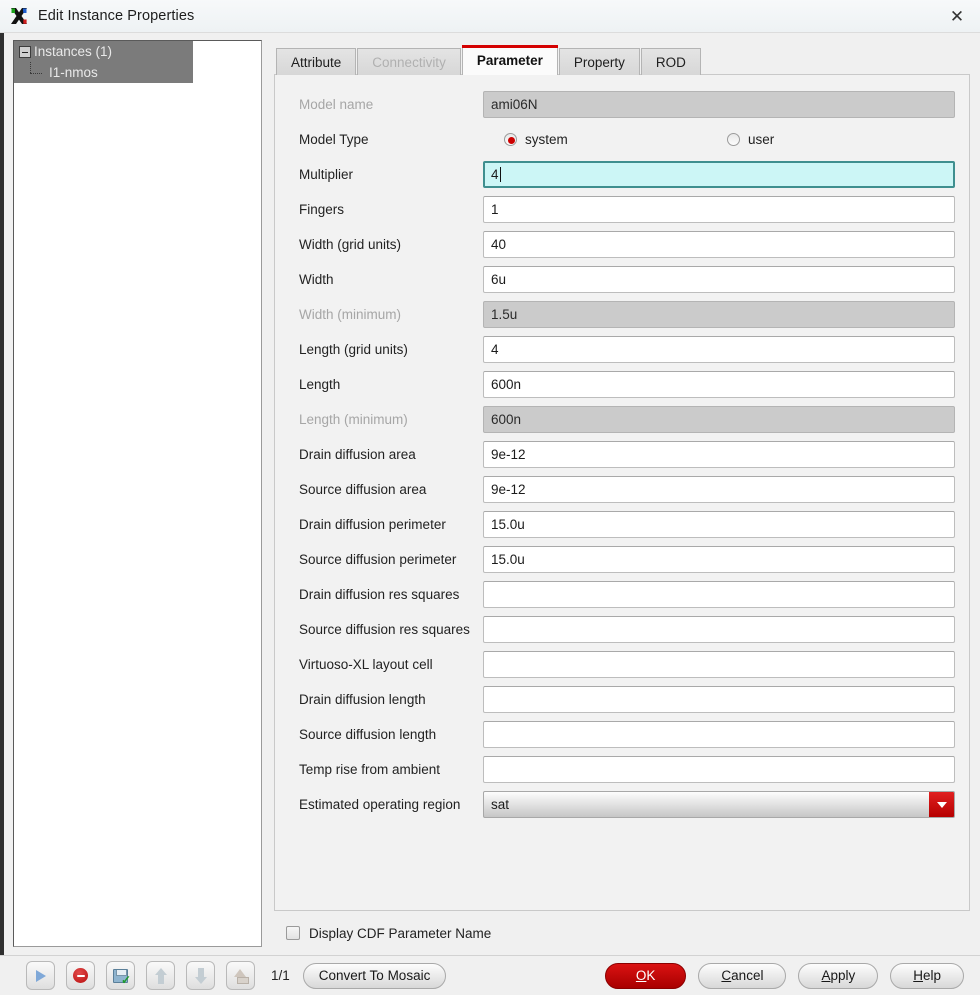  I want to click on help-button-mnemonic: H, so click(918, 975).